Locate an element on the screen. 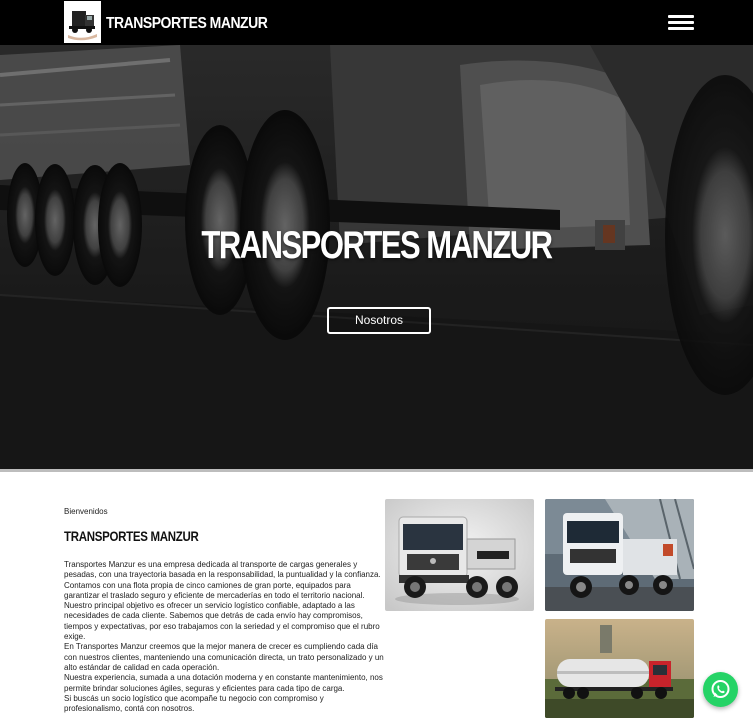 The height and width of the screenshot is (725, 753). whatsapp-button is located at coordinates (720, 689).